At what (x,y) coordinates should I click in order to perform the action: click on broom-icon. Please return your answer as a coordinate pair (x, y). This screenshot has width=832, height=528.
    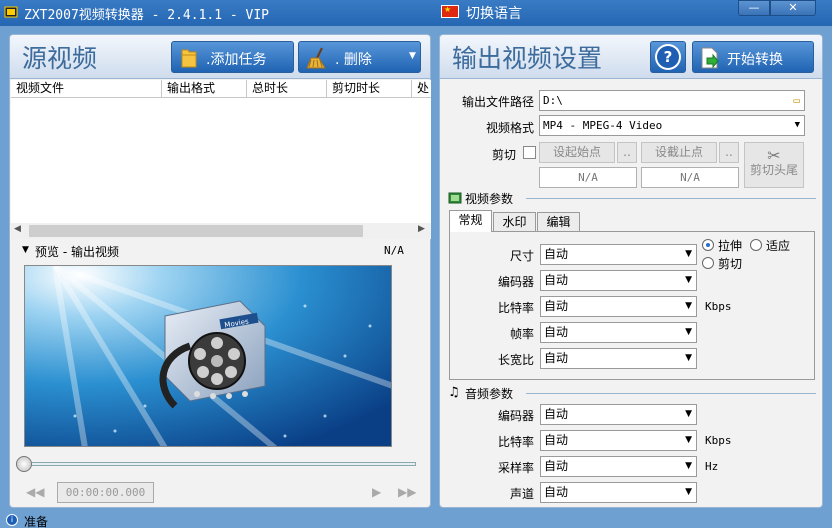
    Looking at the image, I should click on (316, 58).